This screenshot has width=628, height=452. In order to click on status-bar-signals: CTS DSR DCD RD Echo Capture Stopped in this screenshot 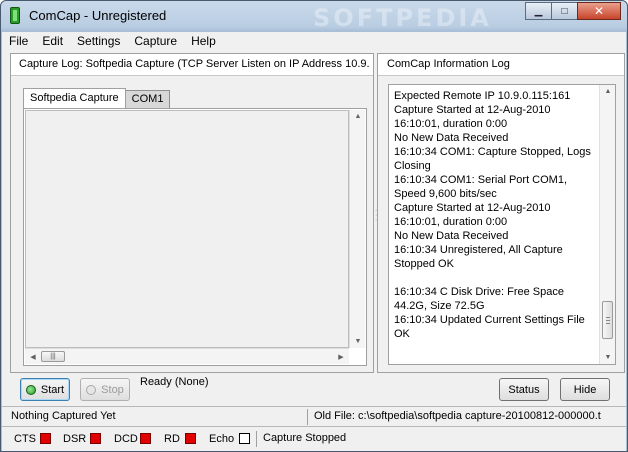, I will do `click(314, 438)`.